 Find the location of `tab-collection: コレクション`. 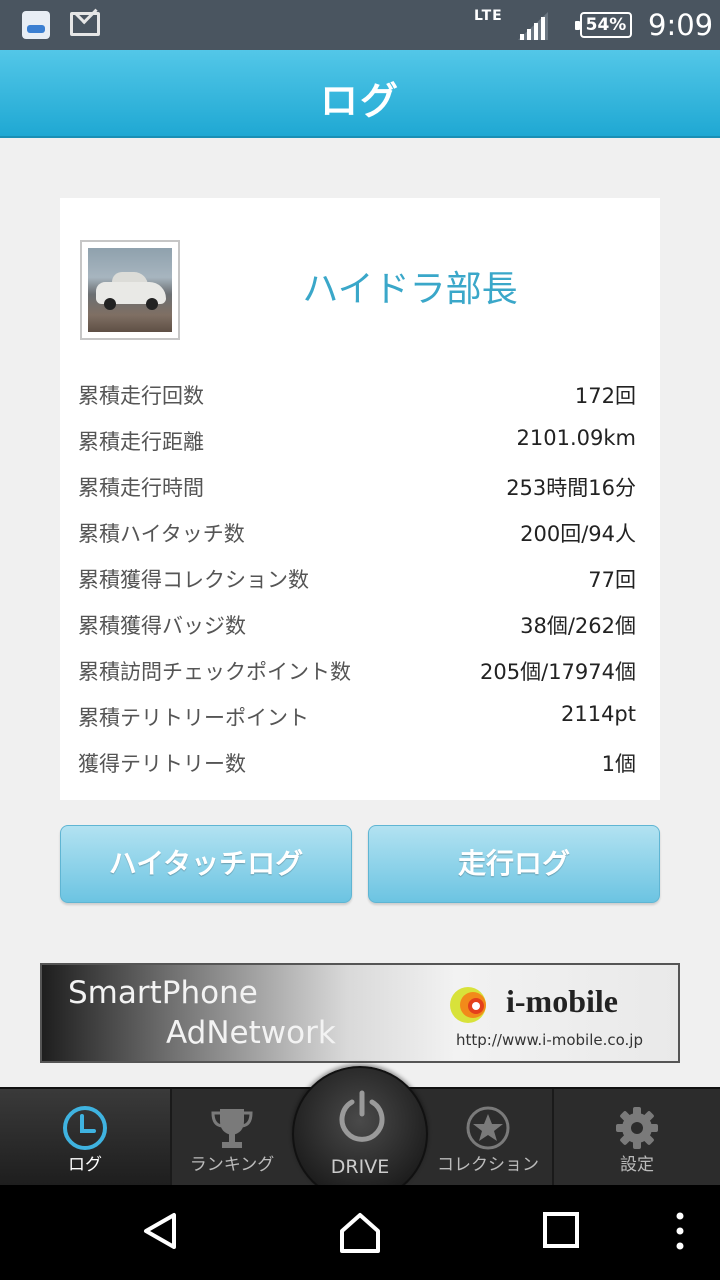

tab-collection: コレクション is located at coordinates (488, 1137).